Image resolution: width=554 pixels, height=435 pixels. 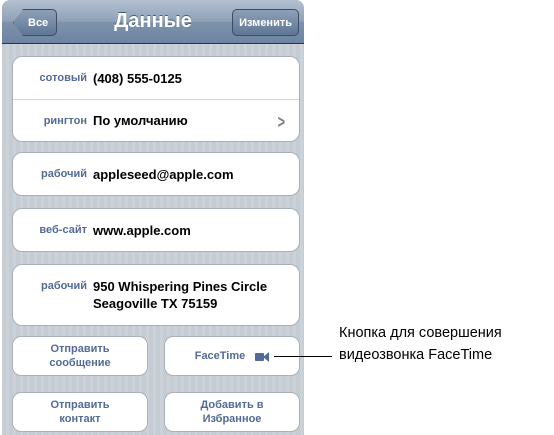 I want to click on phone-number: (408) 555-0125, so click(x=137, y=78).